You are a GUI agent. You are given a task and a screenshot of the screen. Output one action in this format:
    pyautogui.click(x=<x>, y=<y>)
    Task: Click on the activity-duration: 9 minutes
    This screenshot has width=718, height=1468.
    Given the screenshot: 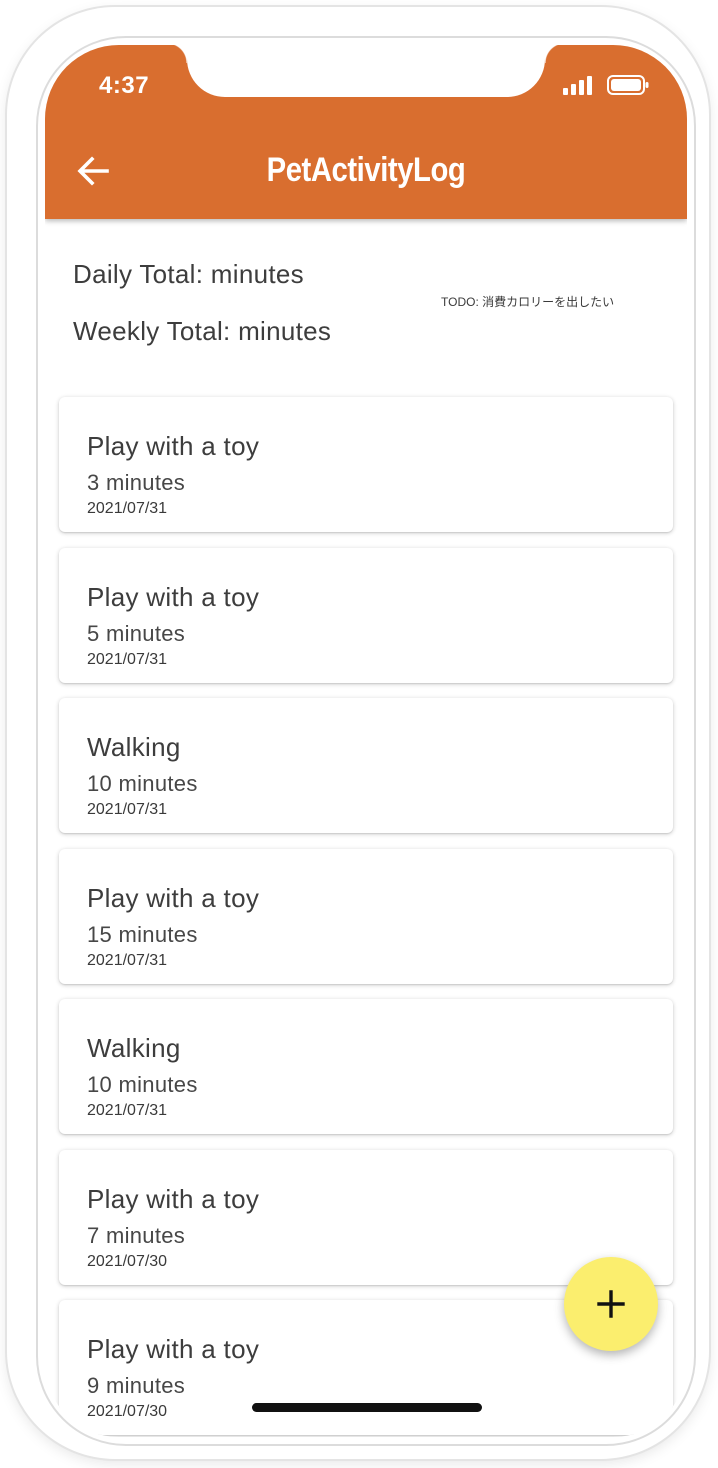 What is the action you would take?
    pyautogui.click(x=136, y=1385)
    